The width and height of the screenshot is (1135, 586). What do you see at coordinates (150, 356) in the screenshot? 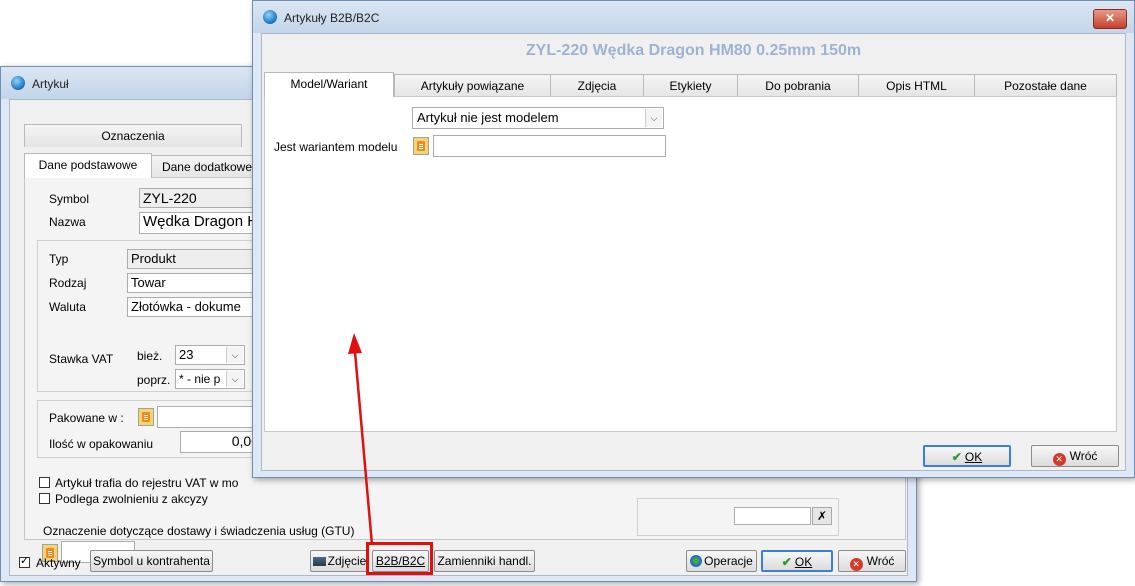
I see `biez-label: bież.` at bounding box center [150, 356].